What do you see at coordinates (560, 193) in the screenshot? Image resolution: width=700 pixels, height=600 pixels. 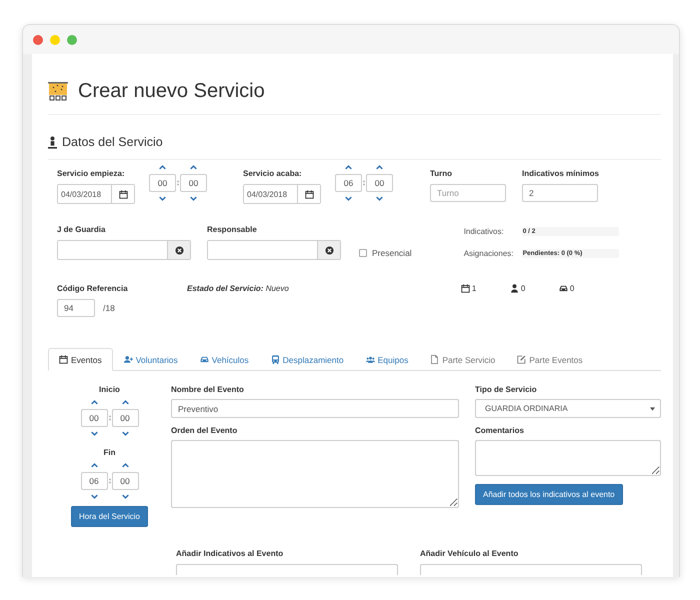 I see `min-indicativos-field: 2` at bounding box center [560, 193].